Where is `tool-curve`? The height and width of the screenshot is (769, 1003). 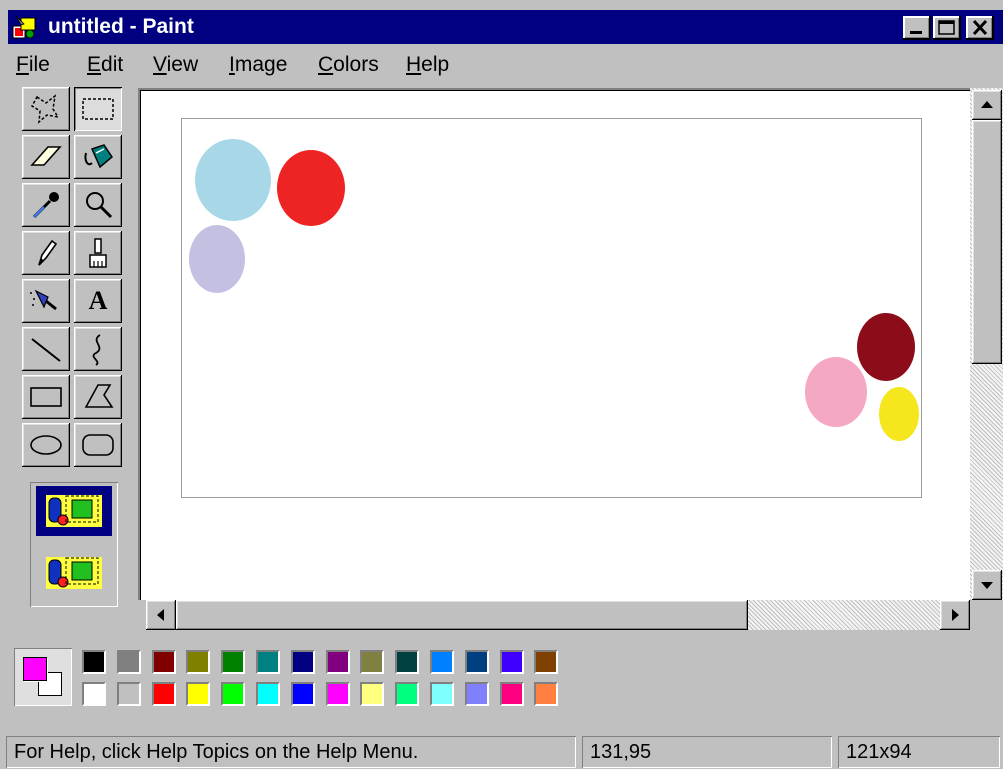
tool-curve is located at coordinates (98, 349).